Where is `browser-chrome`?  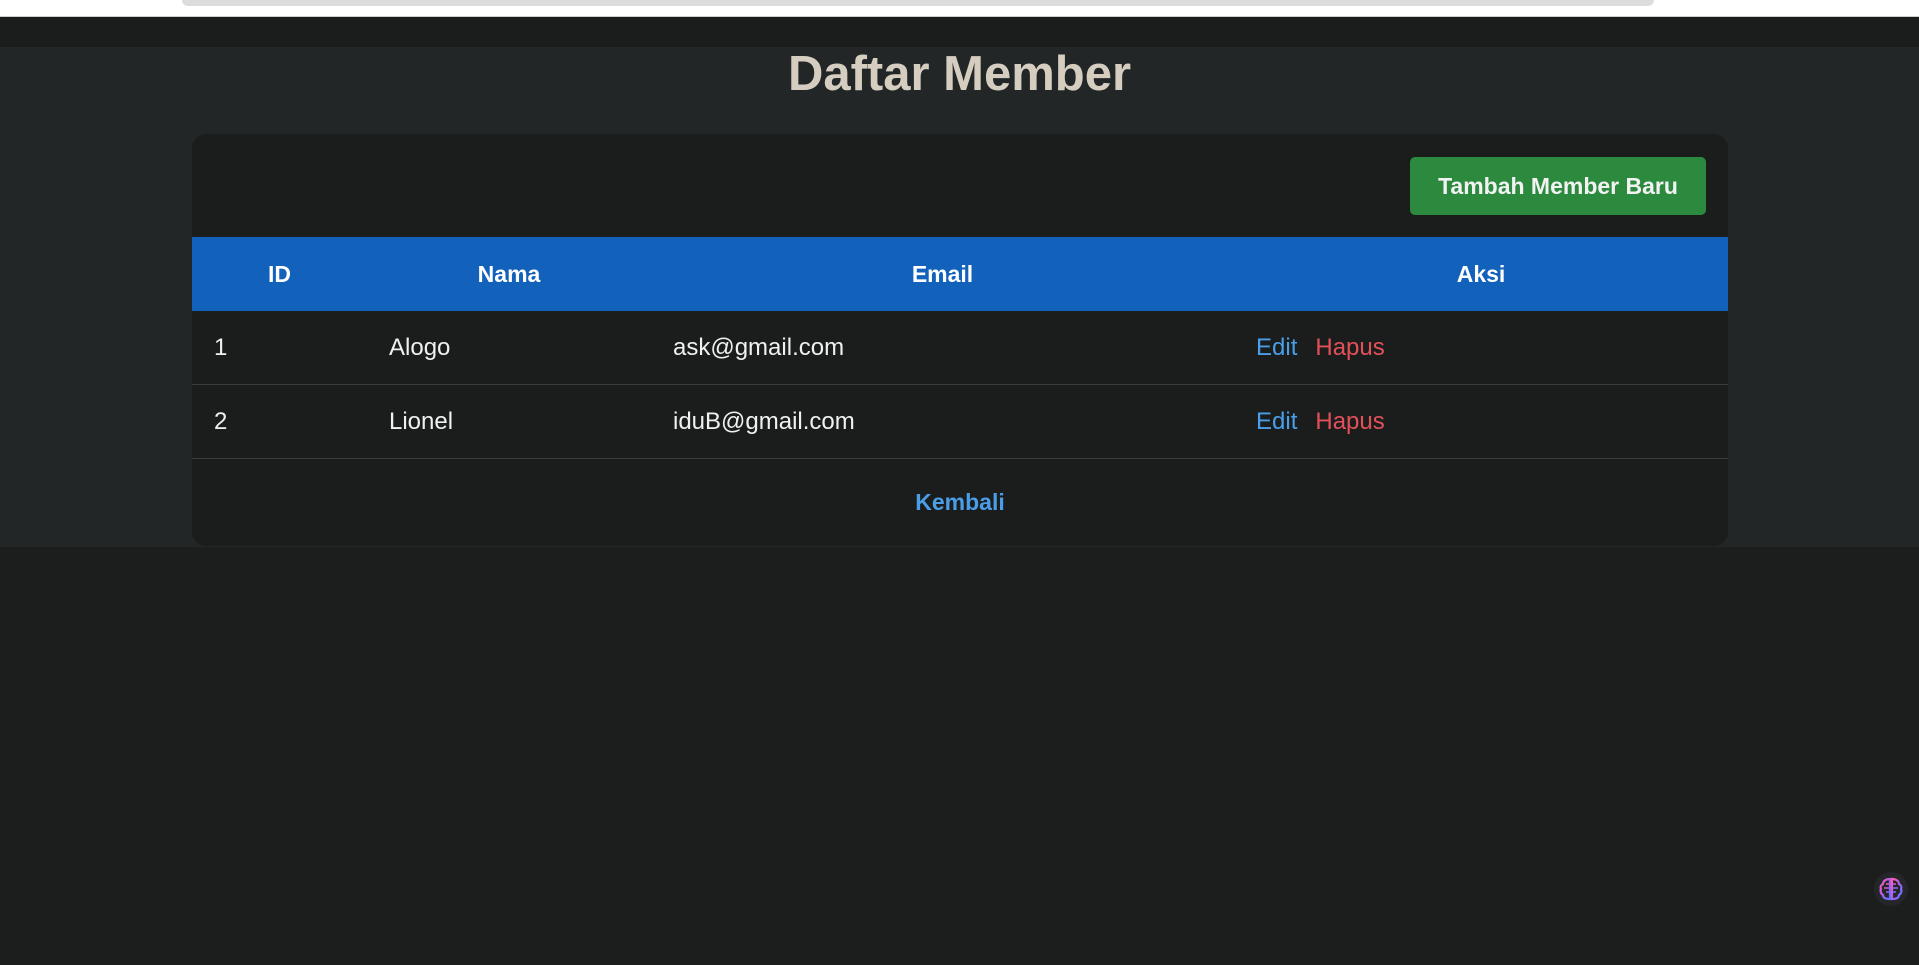 browser-chrome is located at coordinates (959, 8).